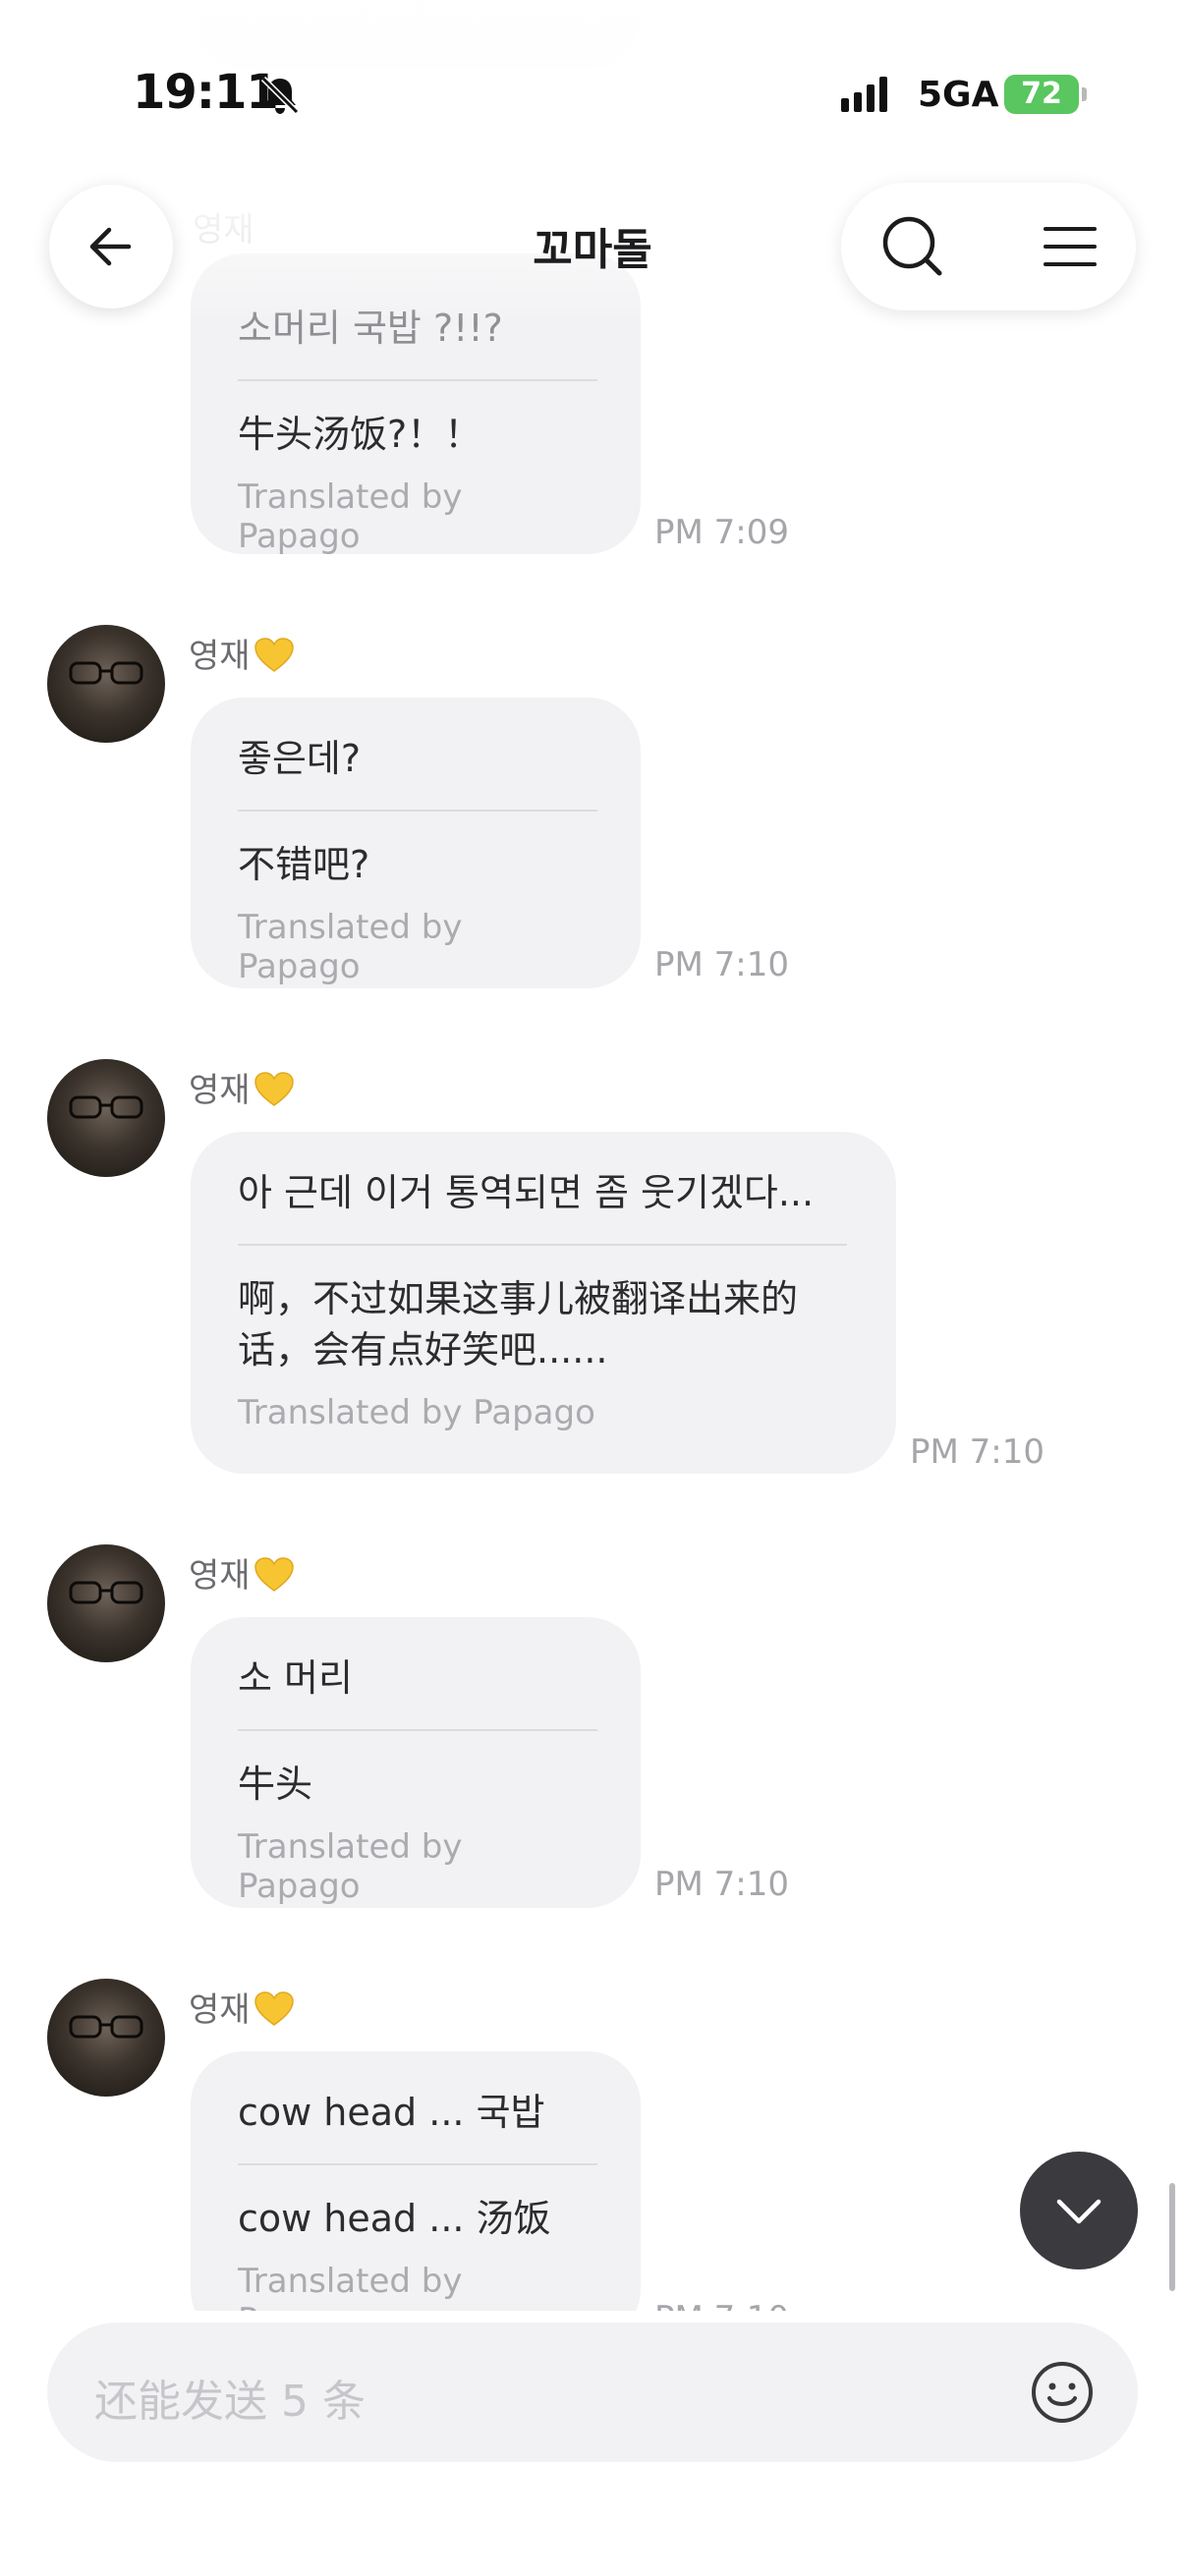  I want to click on search-button, so click(913, 246).